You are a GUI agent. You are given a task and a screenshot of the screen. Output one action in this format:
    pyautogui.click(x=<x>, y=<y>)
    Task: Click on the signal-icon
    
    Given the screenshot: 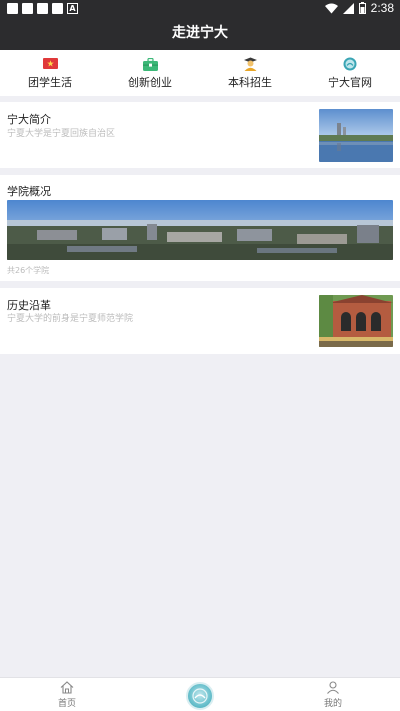 What is the action you would take?
    pyautogui.click(x=348, y=8)
    